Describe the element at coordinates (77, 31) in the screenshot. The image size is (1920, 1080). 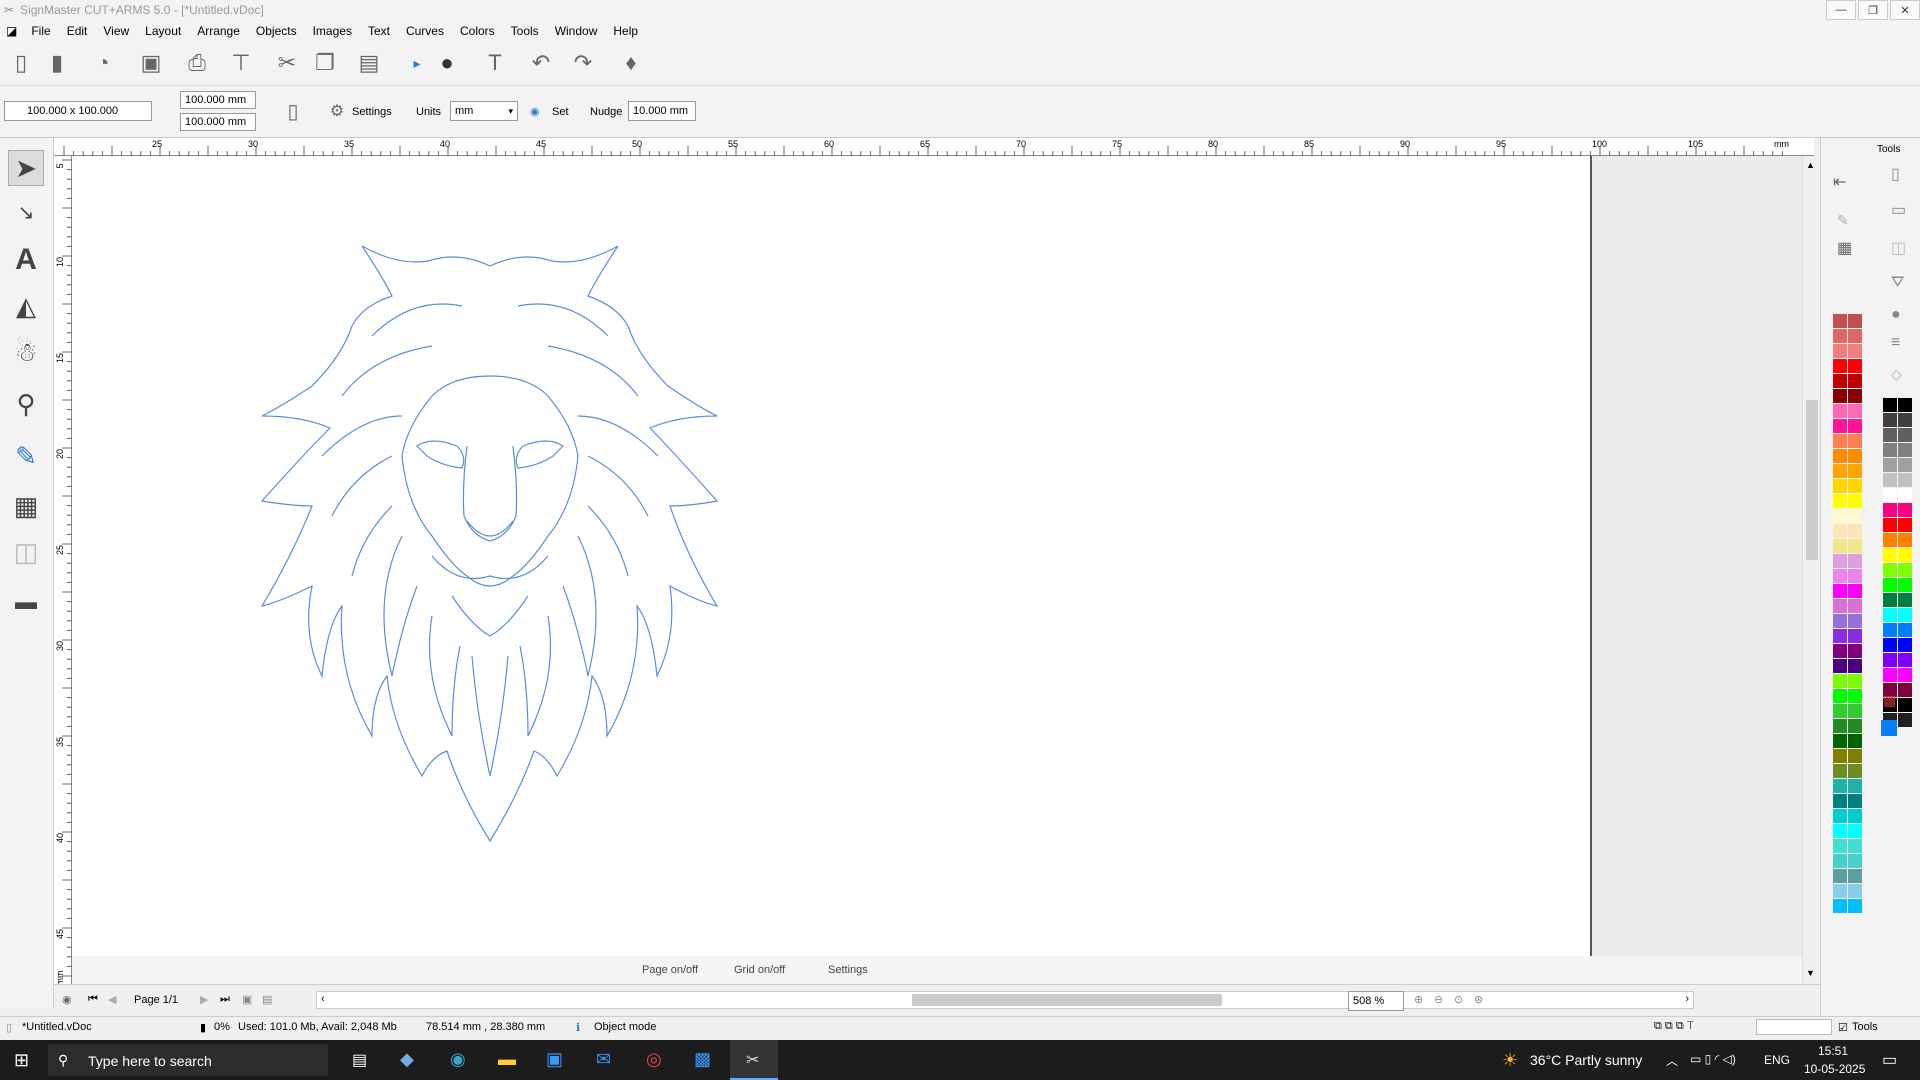
I see `menu-edit: Edit` at that location.